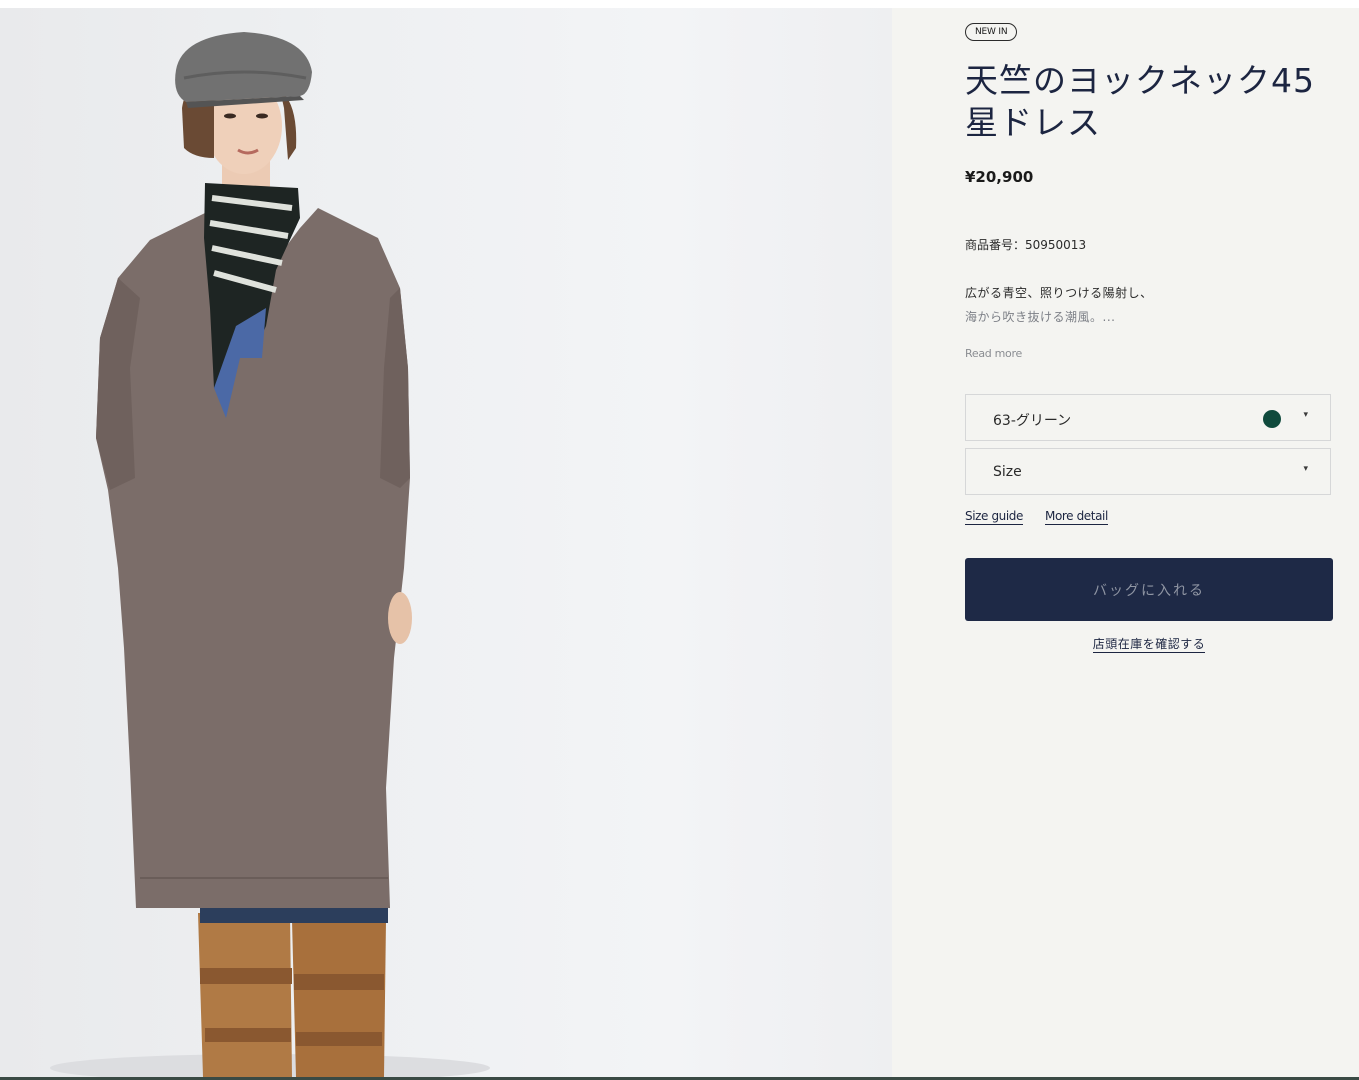 The image size is (1359, 1080). Describe the element at coordinates (1026, 245) in the screenshot. I see `product-sku: 商品番号：50950013` at that location.